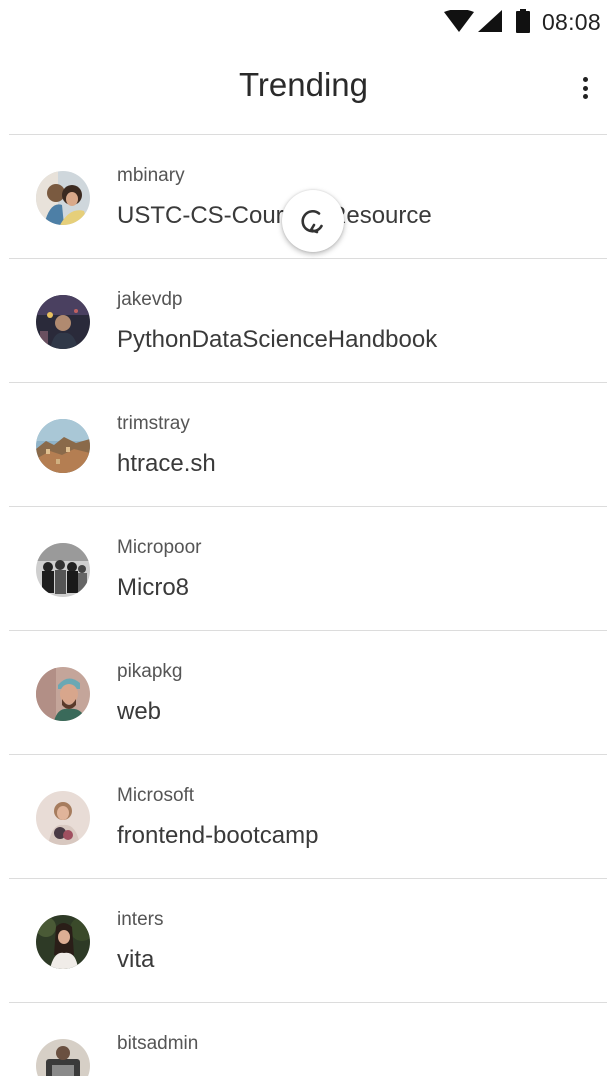 The width and height of the screenshot is (607, 1076). I want to click on repo-list-item: inters vita, so click(308, 941).